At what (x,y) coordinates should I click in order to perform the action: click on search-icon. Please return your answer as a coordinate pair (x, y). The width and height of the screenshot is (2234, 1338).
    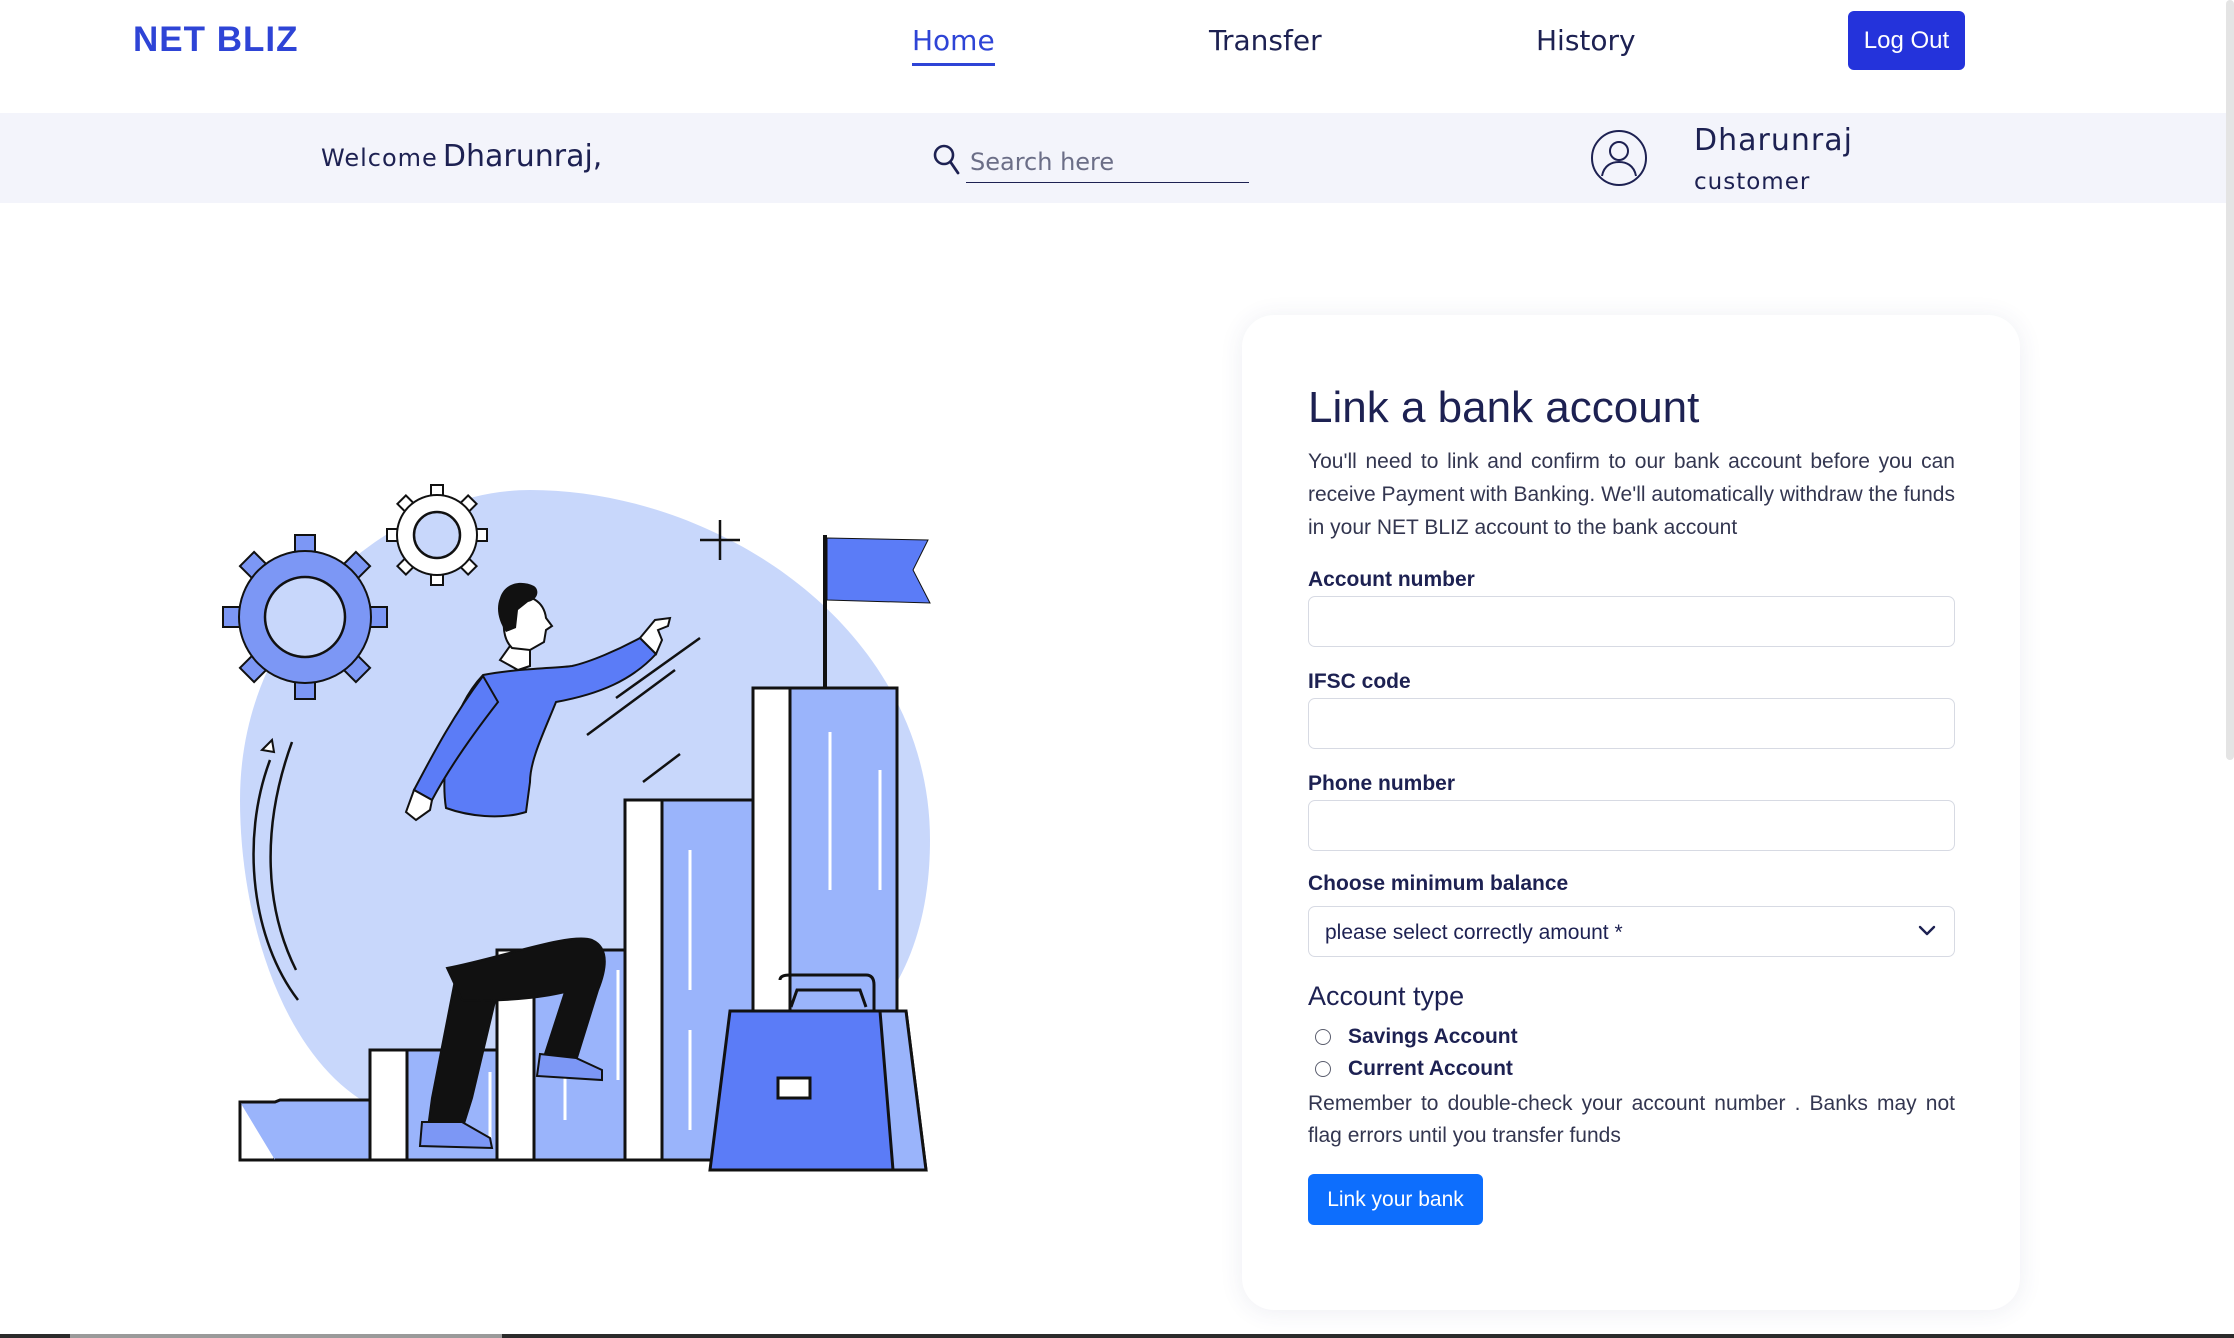
    Looking at the image, I should click on (947, 160).